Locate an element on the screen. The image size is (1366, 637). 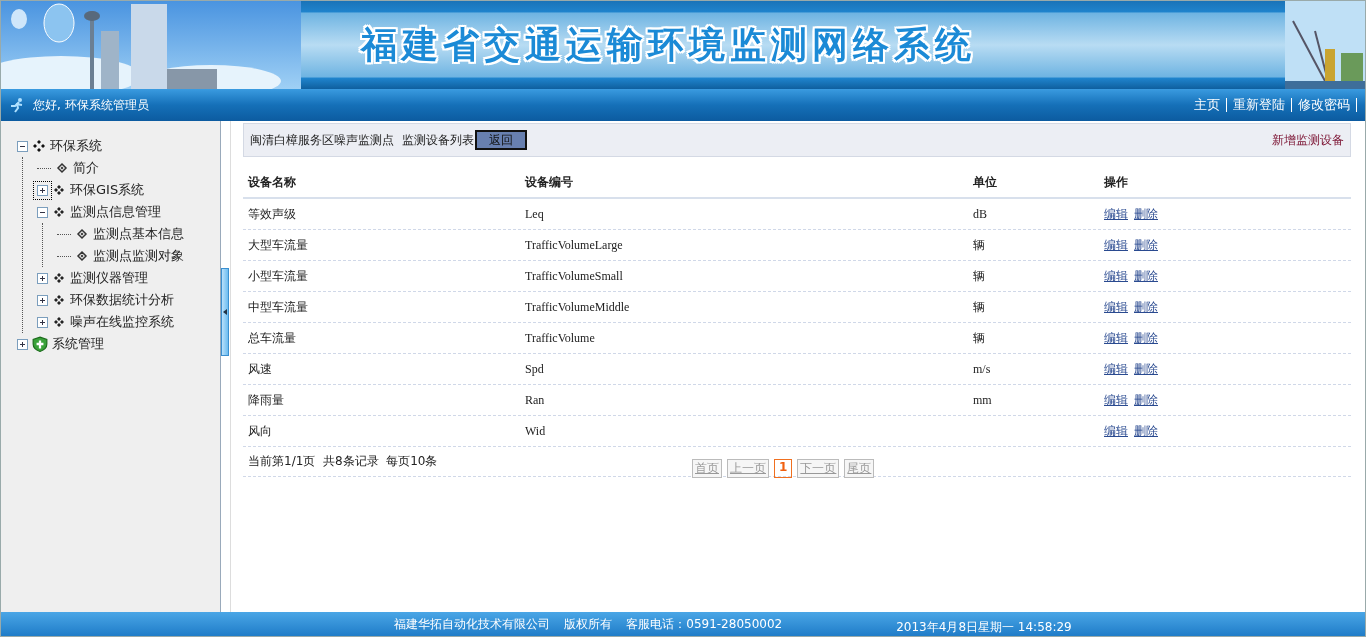
phone-text: 客服电话：0591-28050002 is located at coordinates (704, 624).